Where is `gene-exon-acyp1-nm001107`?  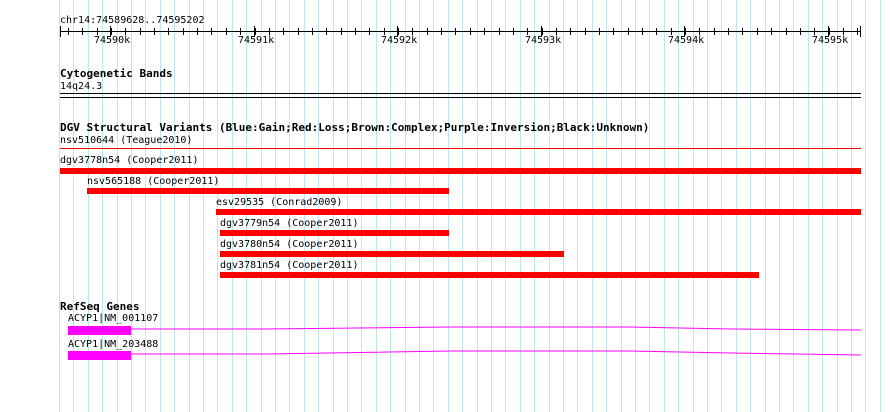 gene-exon-acyp1-nm001107 is located at coordinates (99, 330).